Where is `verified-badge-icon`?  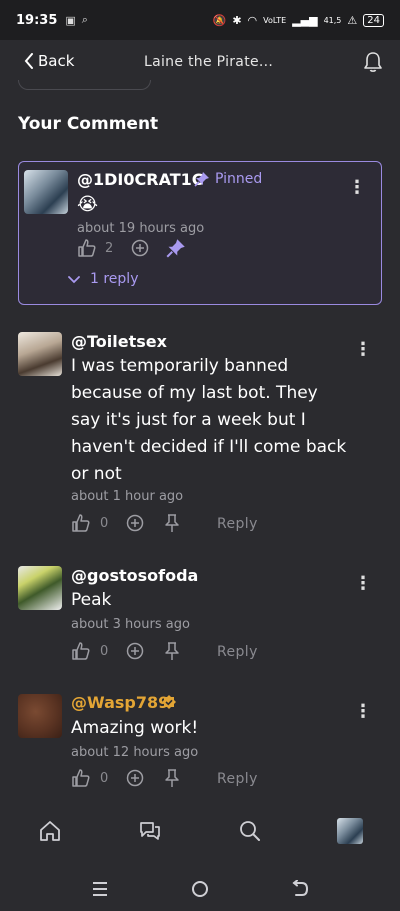 verified-badge-icon is located at coordinates (169, 702).